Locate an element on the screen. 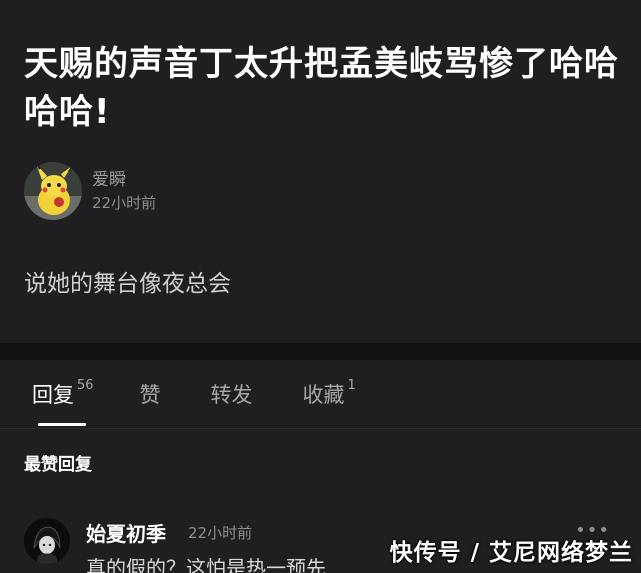  commenter-avatar is located at coordinates (47, 541).